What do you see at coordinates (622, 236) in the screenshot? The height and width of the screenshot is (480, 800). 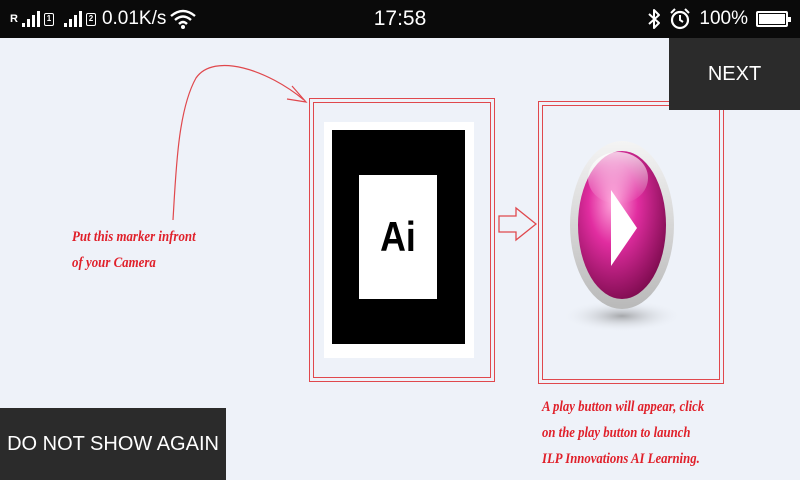 I see `play-button-icon` at bounding box center [622, 236].